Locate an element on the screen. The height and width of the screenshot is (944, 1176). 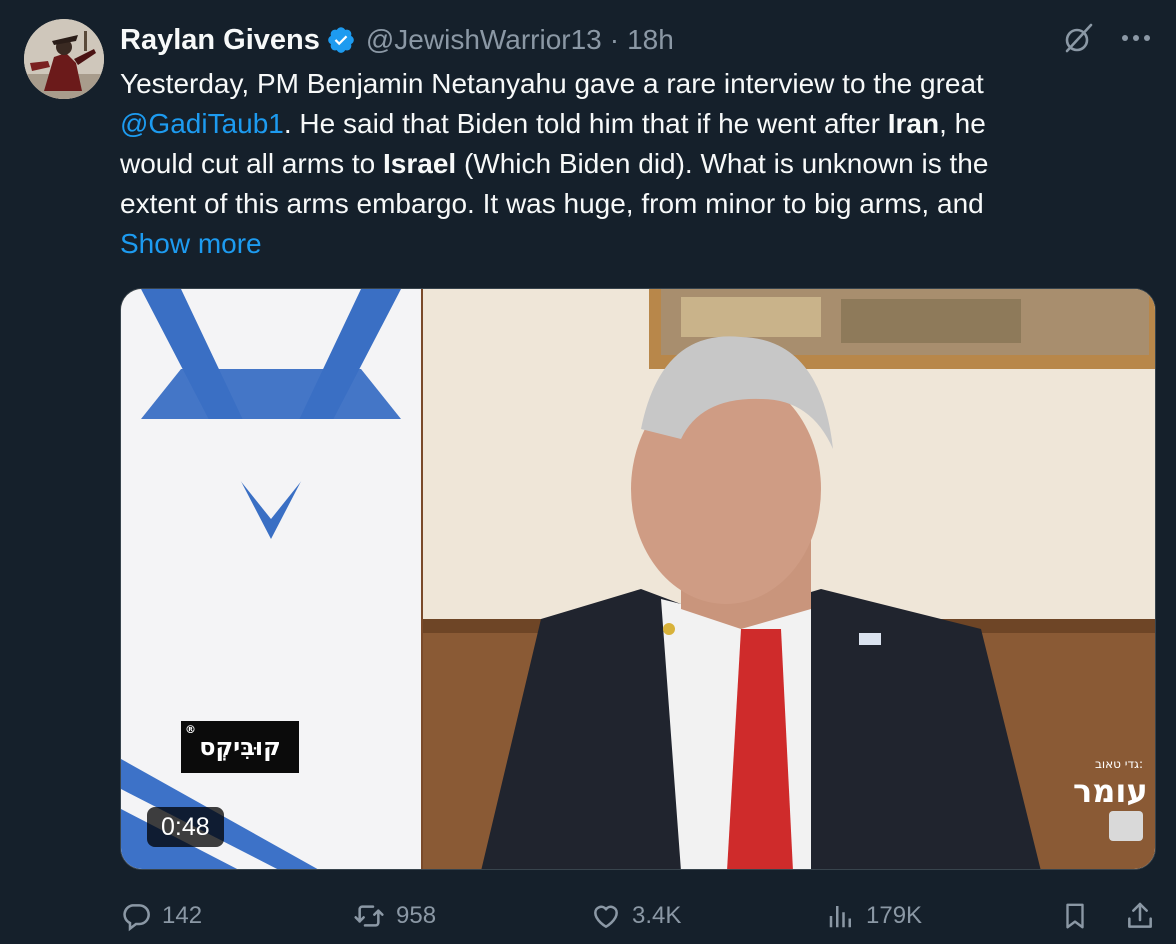
reply-count: 142 is located at coordinates (182, 915).